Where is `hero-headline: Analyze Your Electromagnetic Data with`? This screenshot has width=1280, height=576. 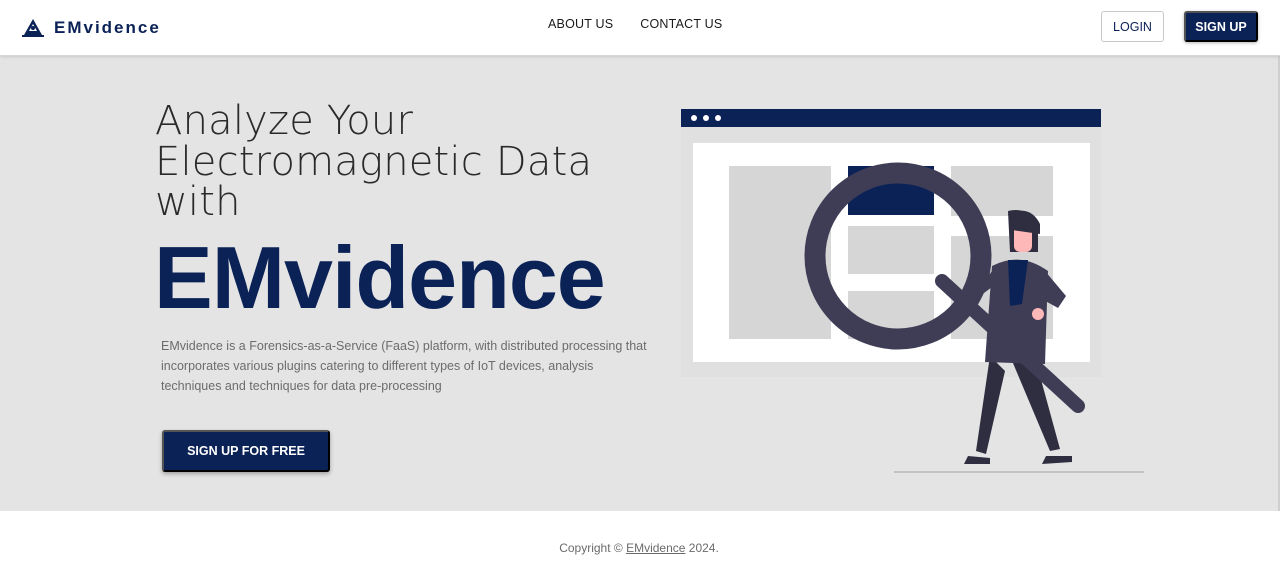
hero-headline: Analyze Your Electromagnetic Data with is located at coordinates (390, 162).